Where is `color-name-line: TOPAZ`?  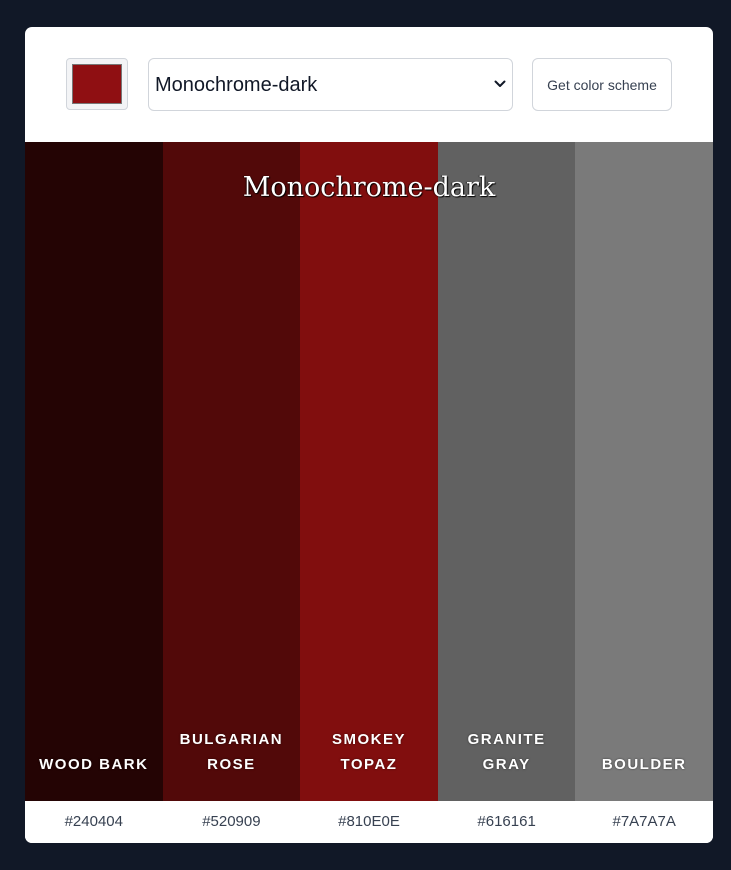 color-name-line: TOPAZ is located at coordinates (369, 764).